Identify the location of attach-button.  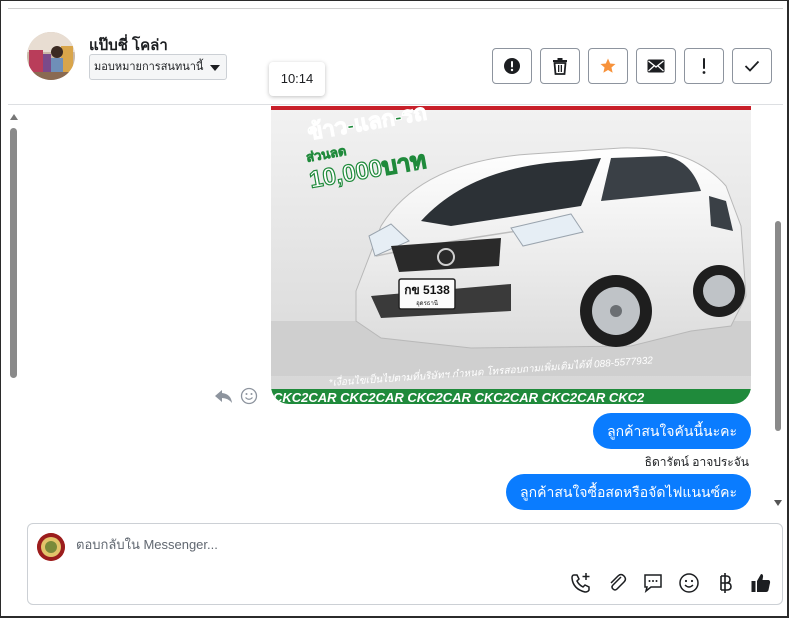
(617, 583).